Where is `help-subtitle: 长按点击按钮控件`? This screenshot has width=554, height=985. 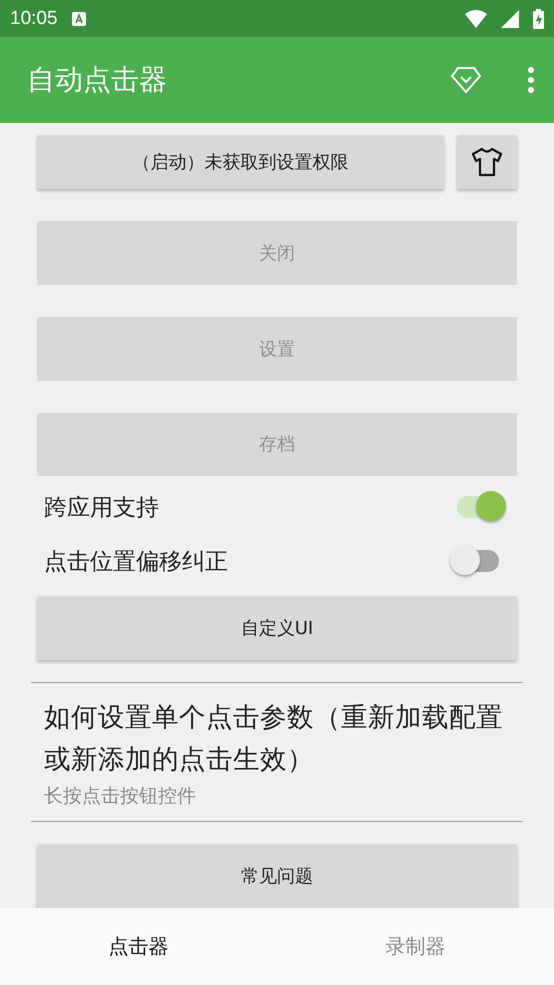
help-subtitle: 长按点击按钮控件 is located at coordinates (120, 797).